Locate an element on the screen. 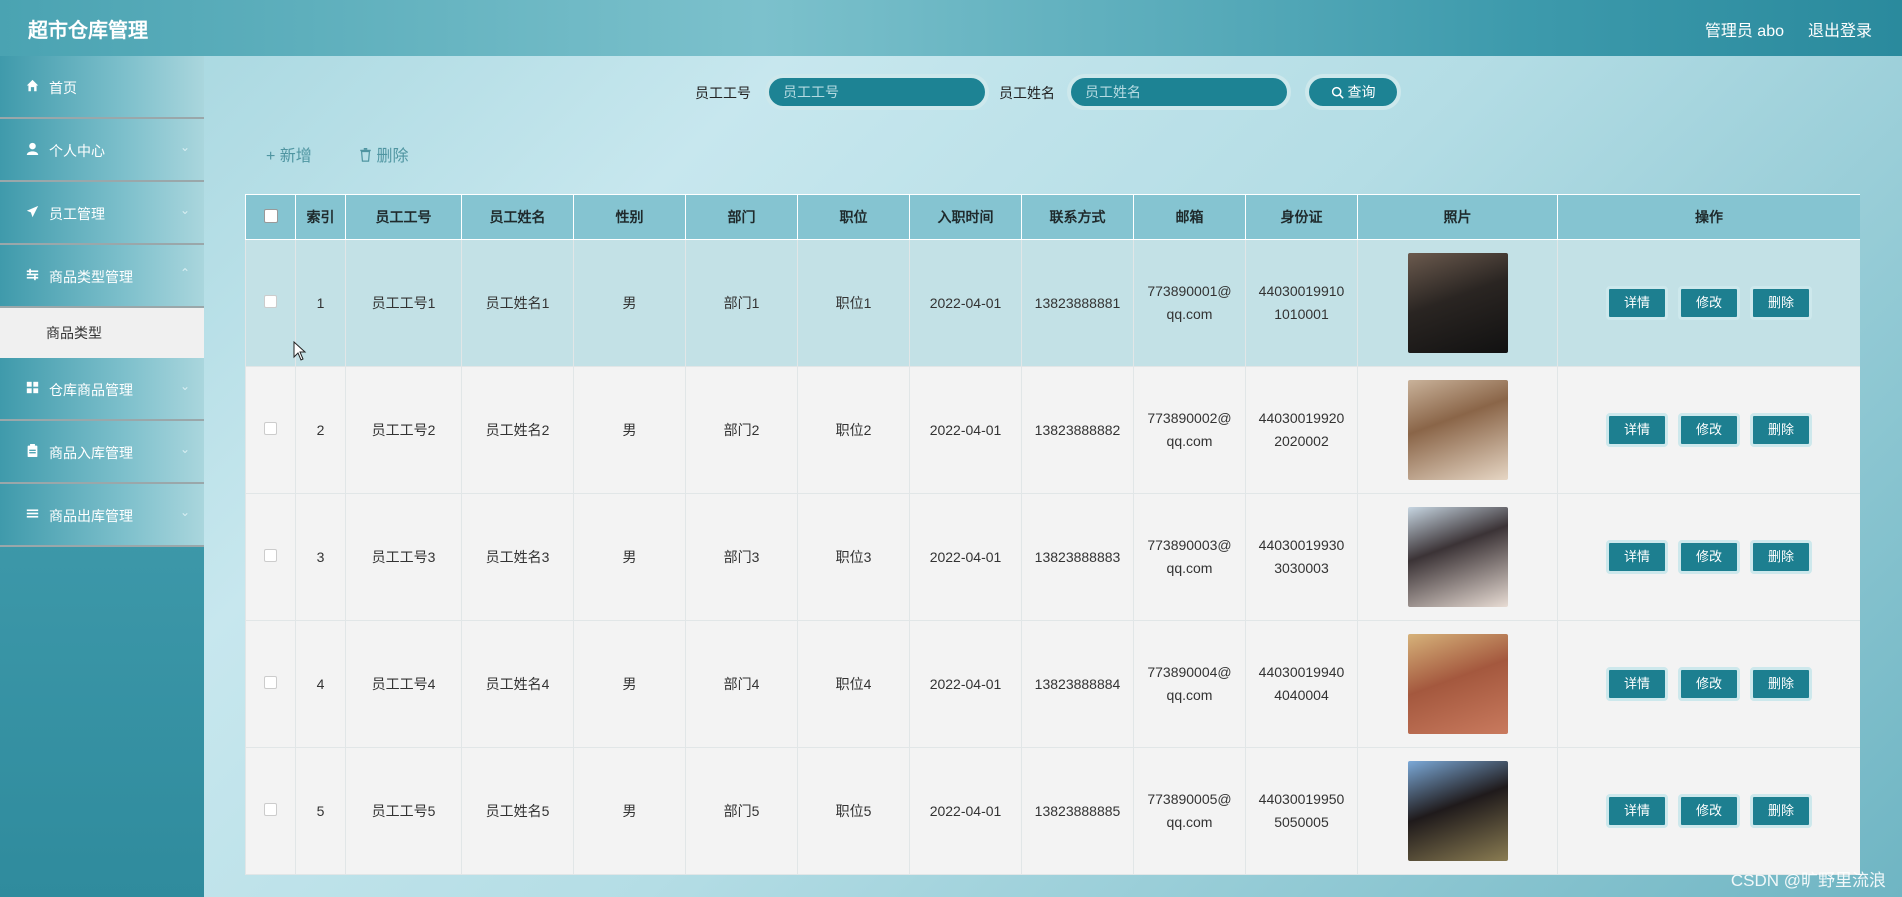  search-icon is located at coordinates (1337, 92).